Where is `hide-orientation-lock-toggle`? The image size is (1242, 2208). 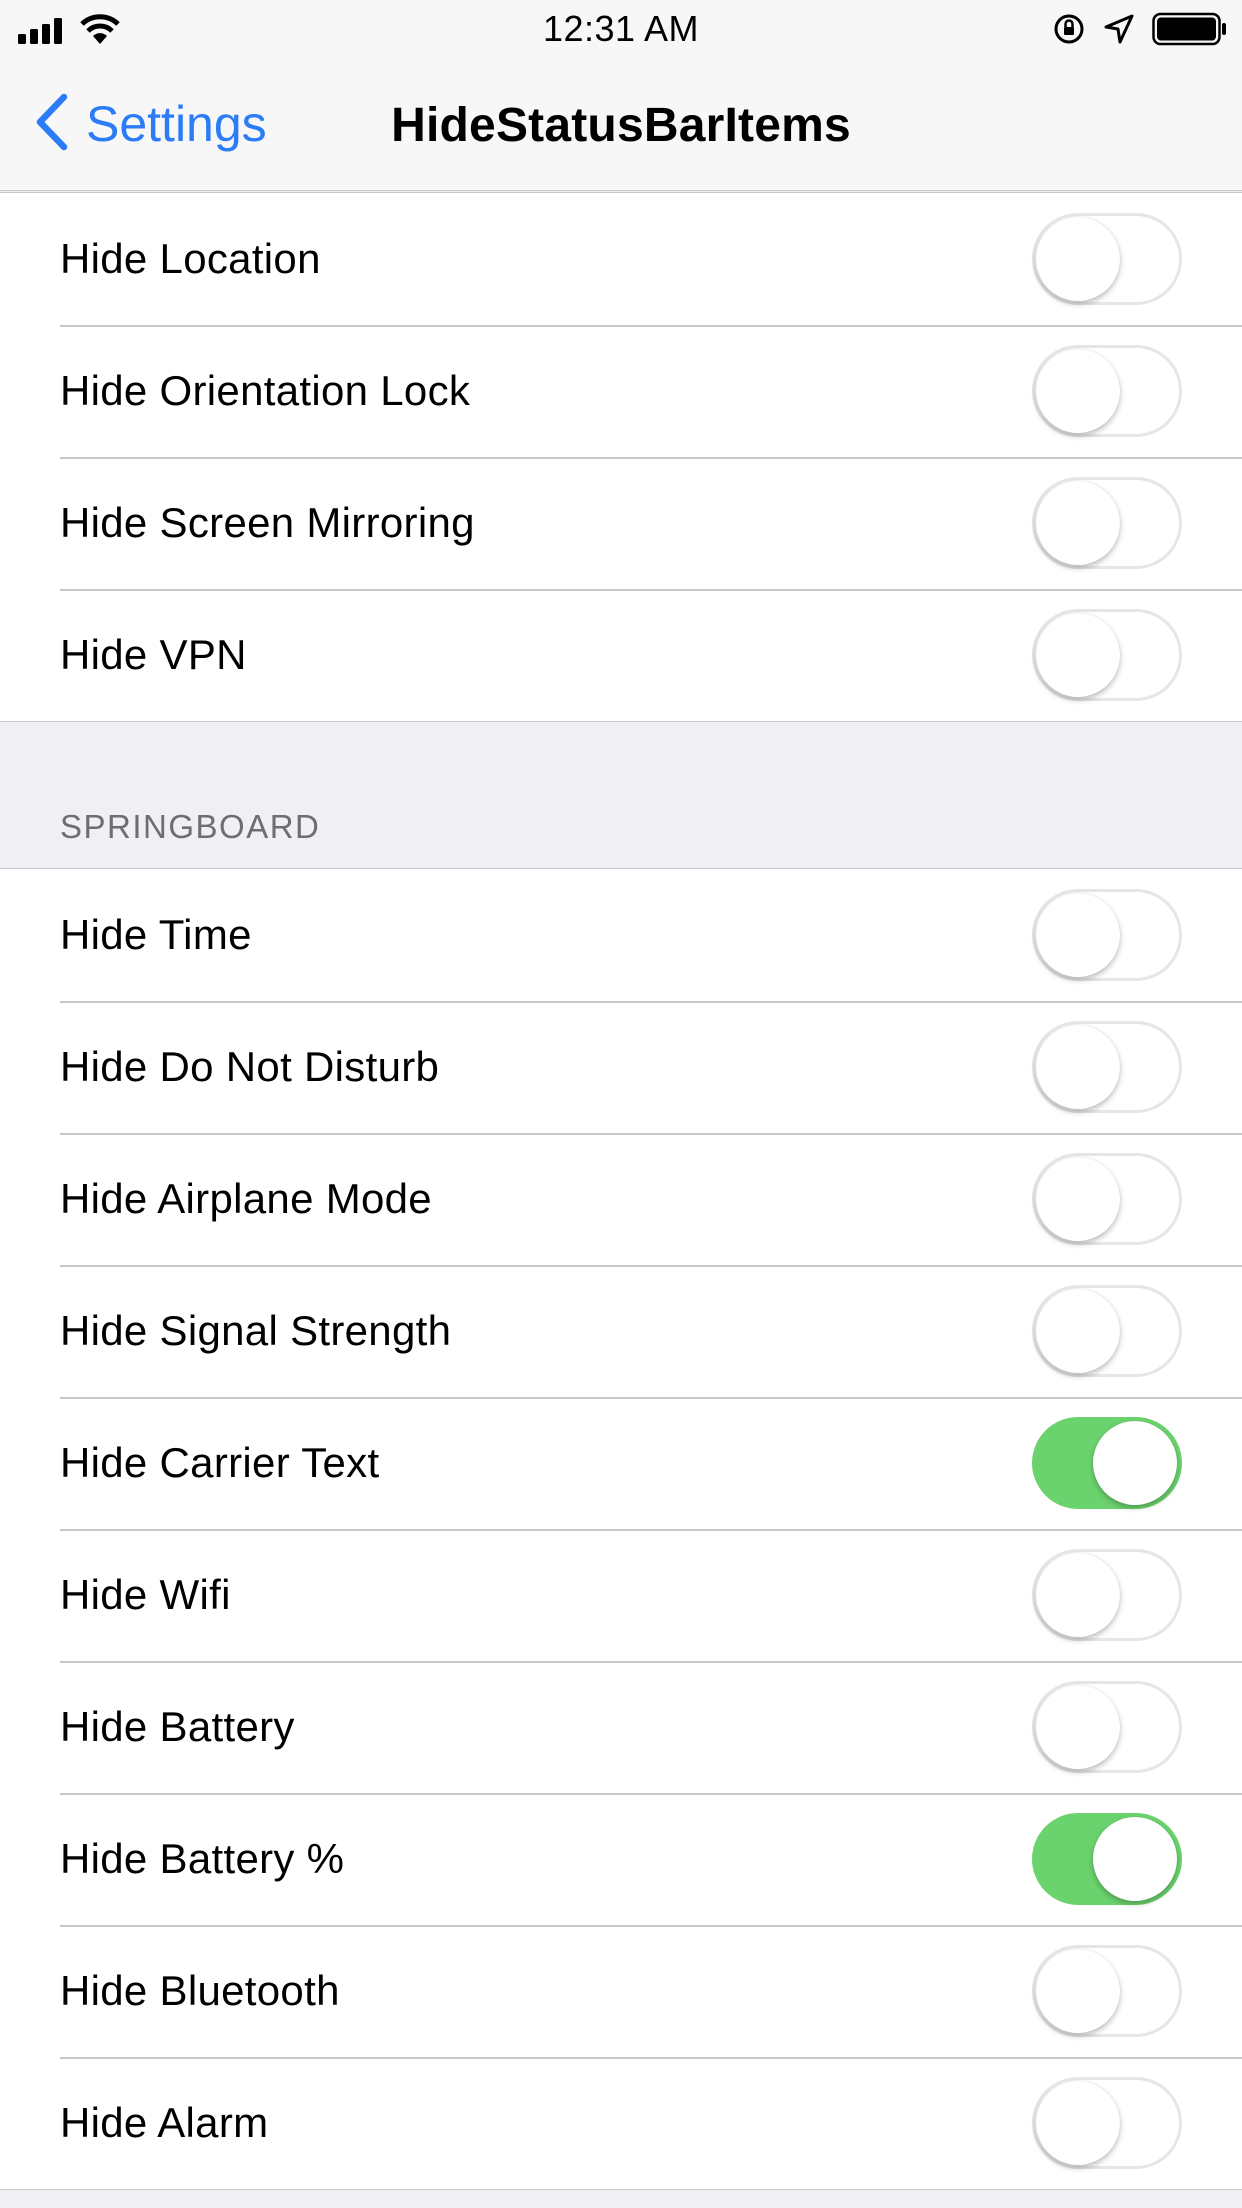 hide-orientation-lock-toggle is located at coordinates (1107, 391).